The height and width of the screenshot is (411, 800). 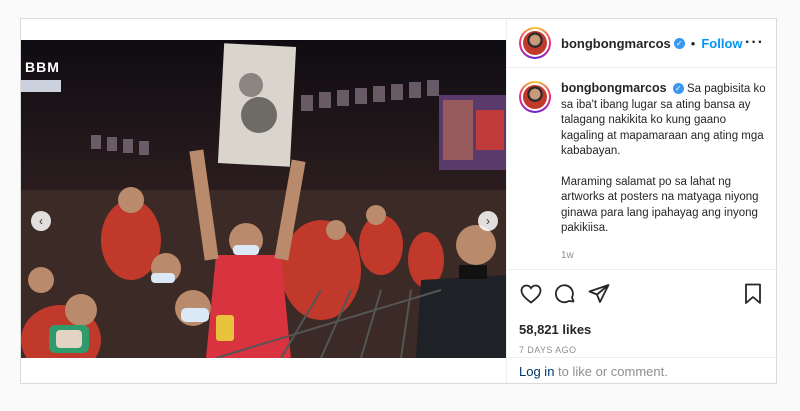 I want to click on username-link: bongbongmarcos, so click(x=616, y=43).